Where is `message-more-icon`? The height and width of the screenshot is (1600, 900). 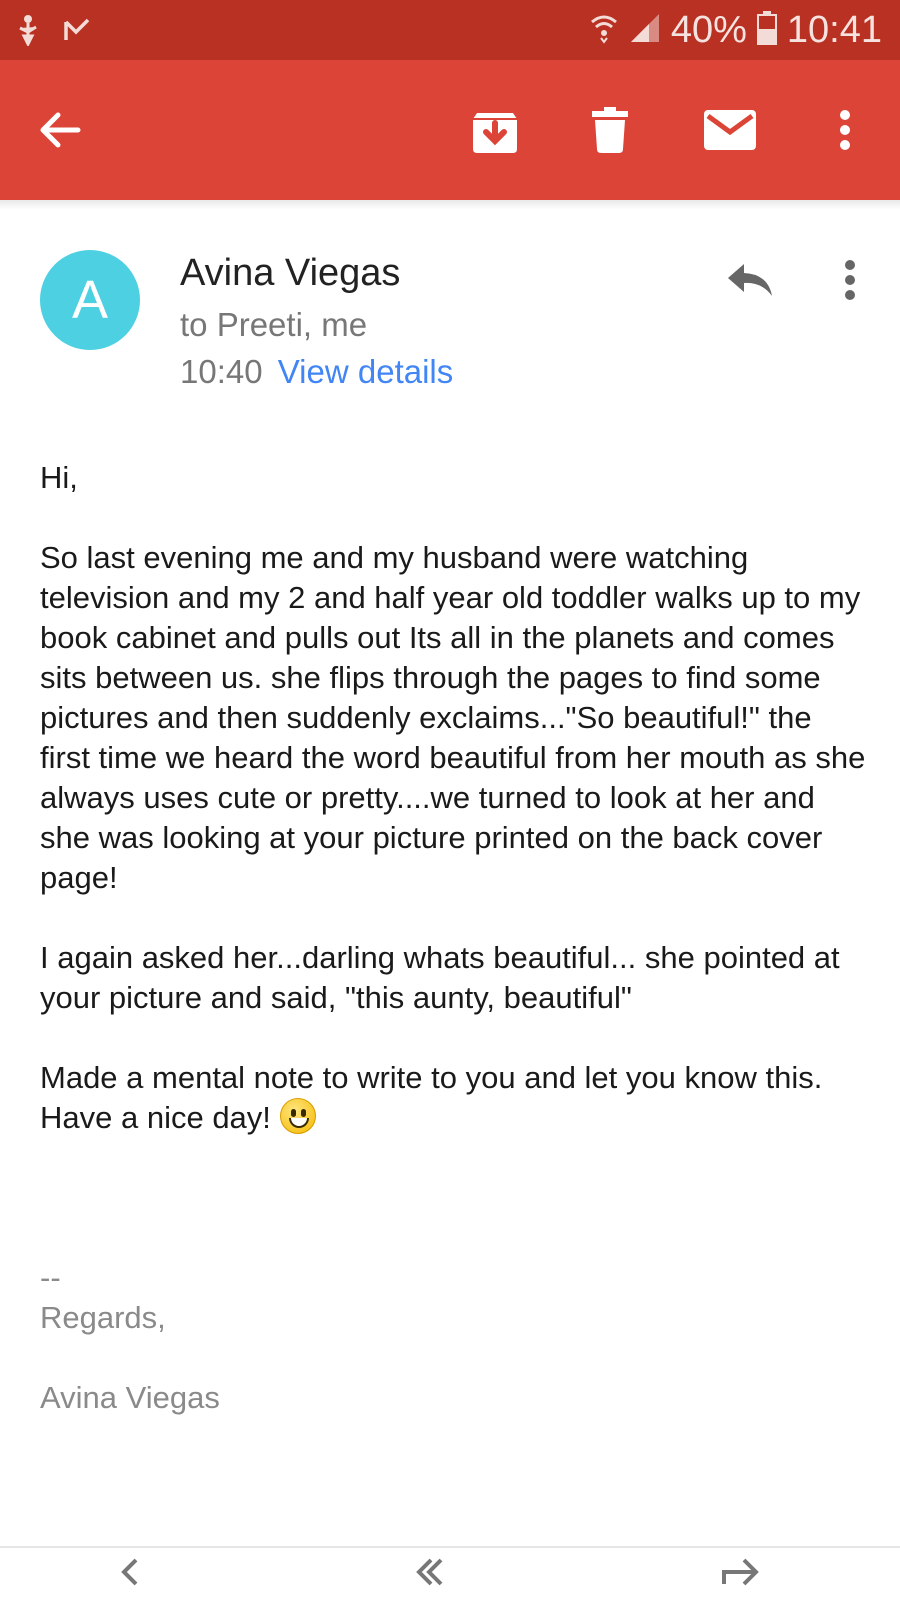
message-more-icon is located at coordinates (850, 280).